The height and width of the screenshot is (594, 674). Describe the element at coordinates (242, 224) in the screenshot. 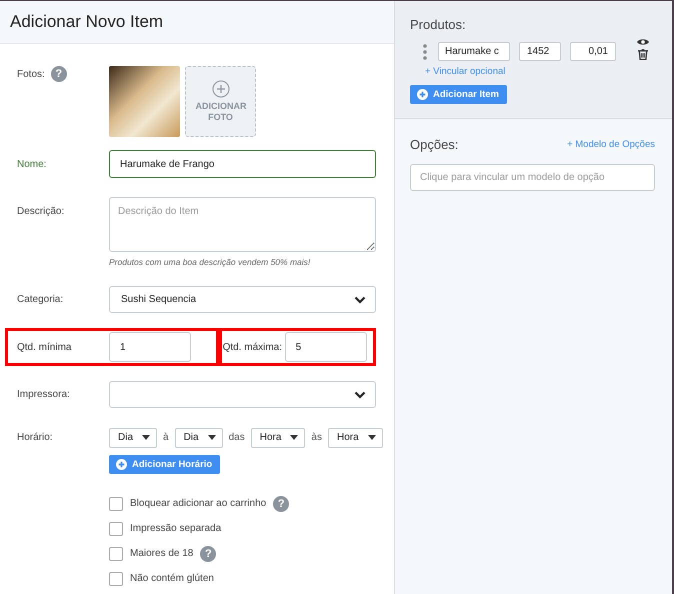

I see `description-textarea: Descrição do Item` at that location.